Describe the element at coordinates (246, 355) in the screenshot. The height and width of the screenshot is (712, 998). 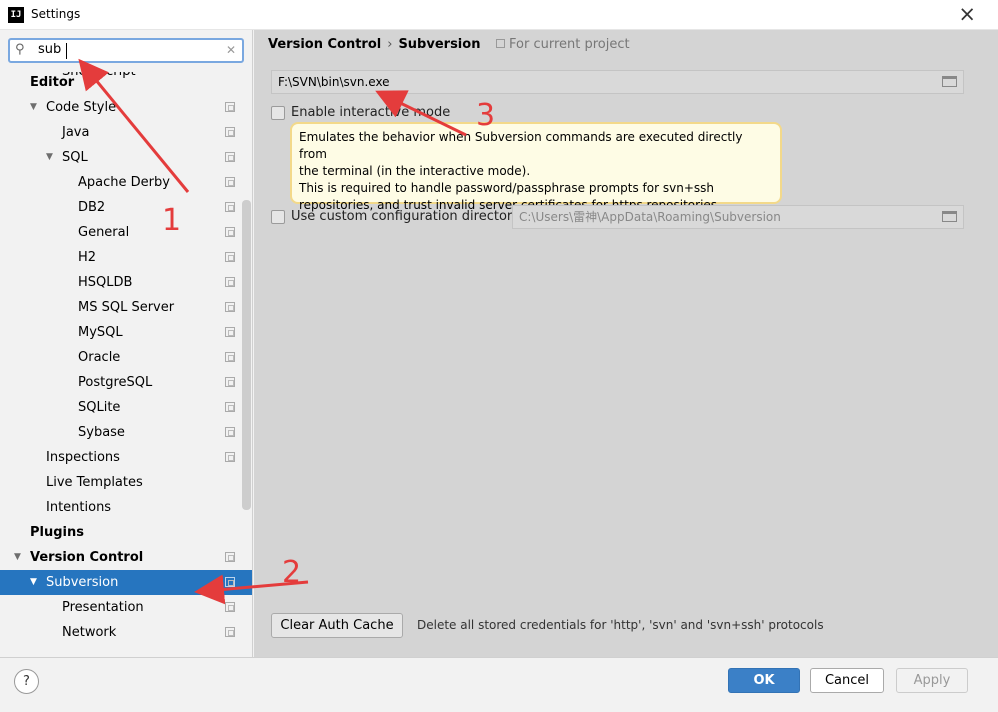
I see `sidebar-scrollbar` at that location.